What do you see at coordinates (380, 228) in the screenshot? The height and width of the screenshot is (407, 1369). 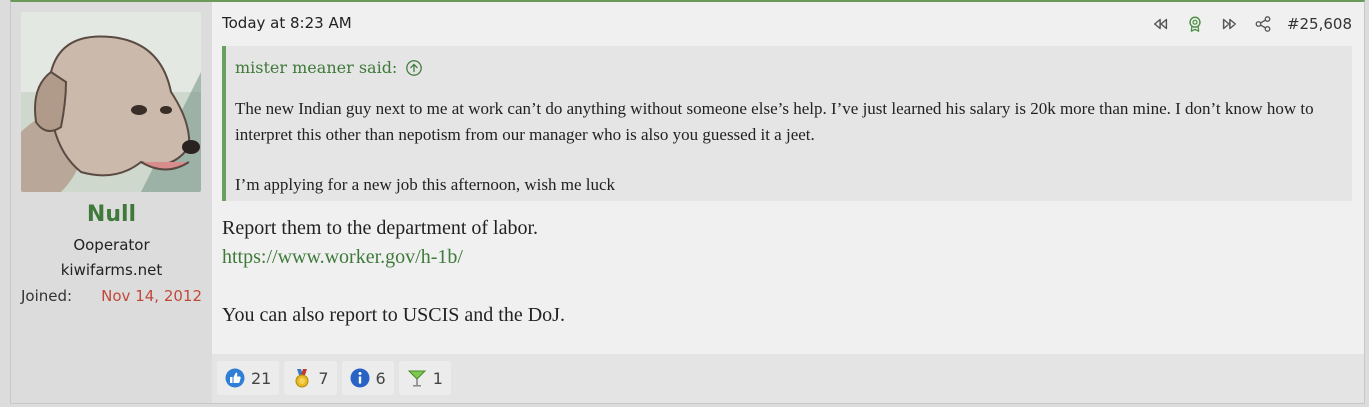 I see `post-text: Report them to the department of labor.` at bounding box center [380, 228].